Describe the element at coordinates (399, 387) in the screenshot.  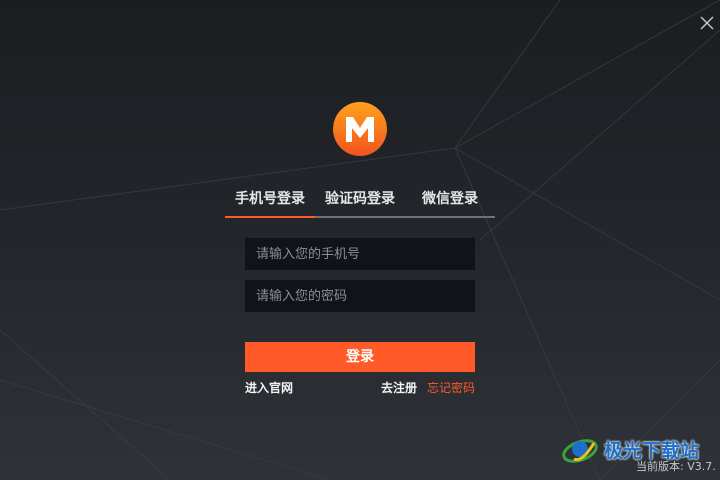
I see `register-link: 去注册` at that location.